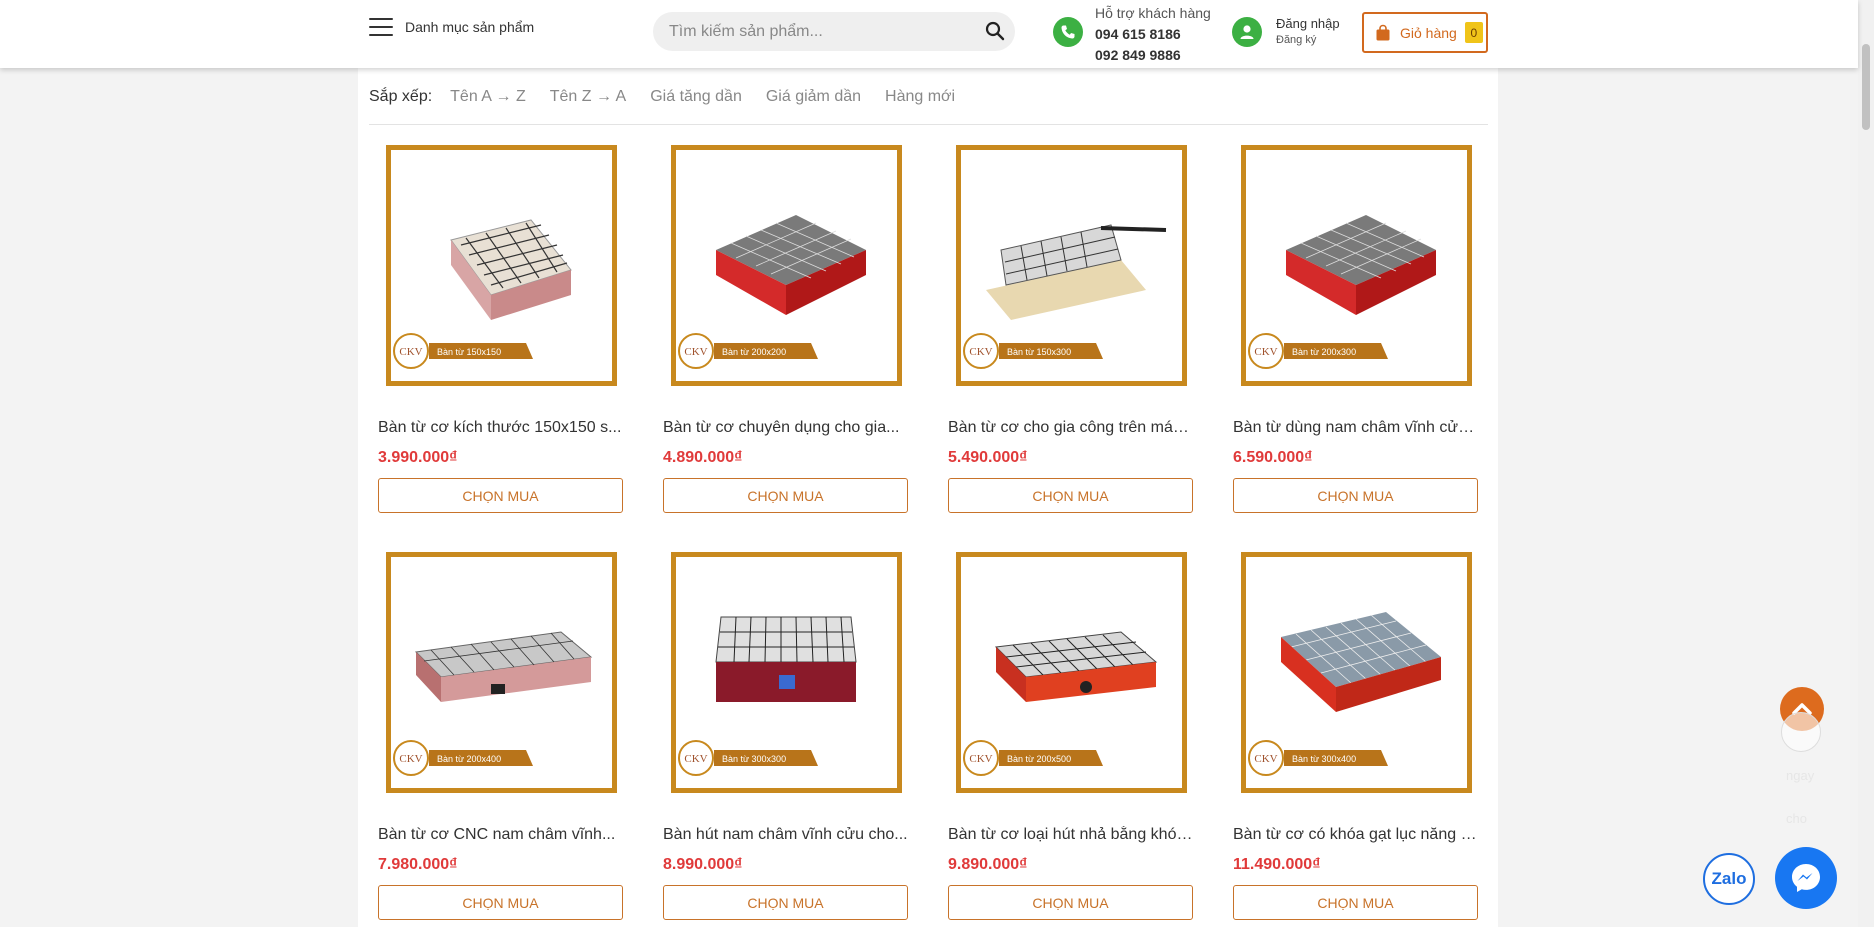 The height and width of the screenshot is (927, 1874). Describe the element at coordinates (1866, 87) in the screenshot. I see `scrollbar-thumb` at that location.